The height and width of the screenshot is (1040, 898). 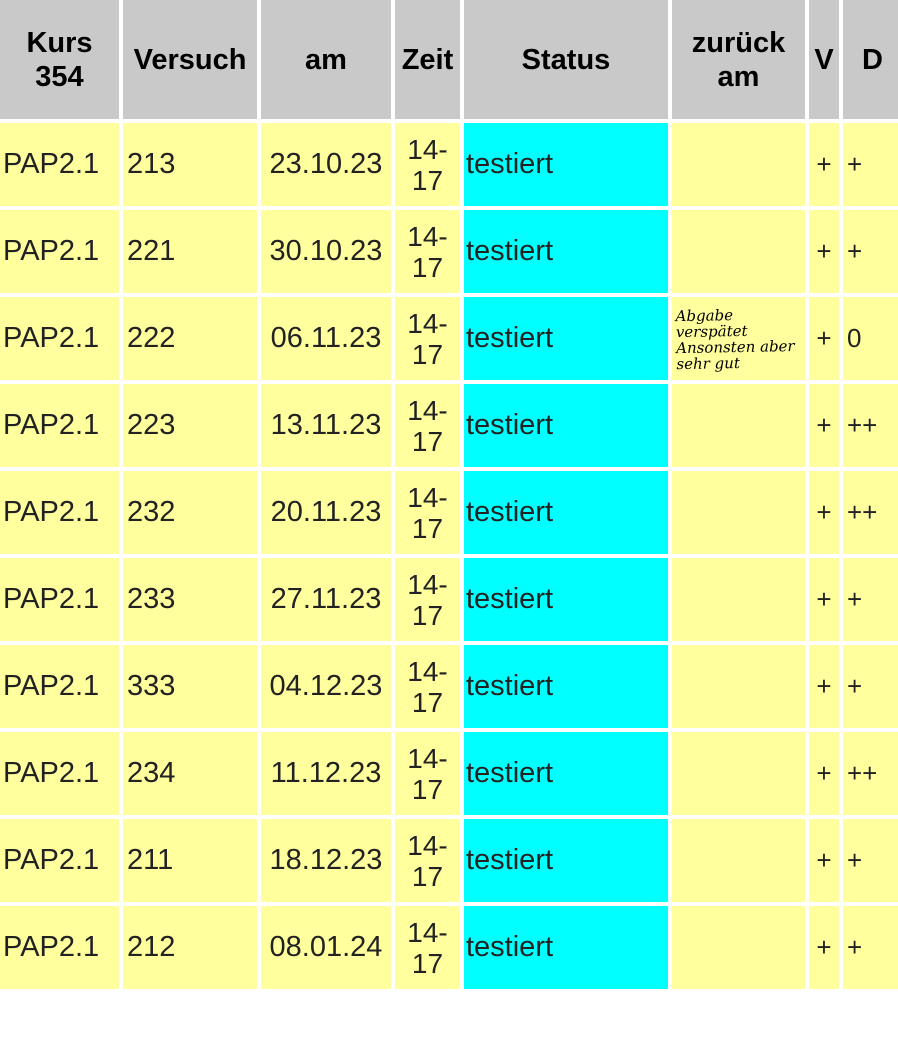 What do you see at coordinates (190, 860) in the screenshot?
I see `cell-versuch: 211` at bounding box center [190, 860].